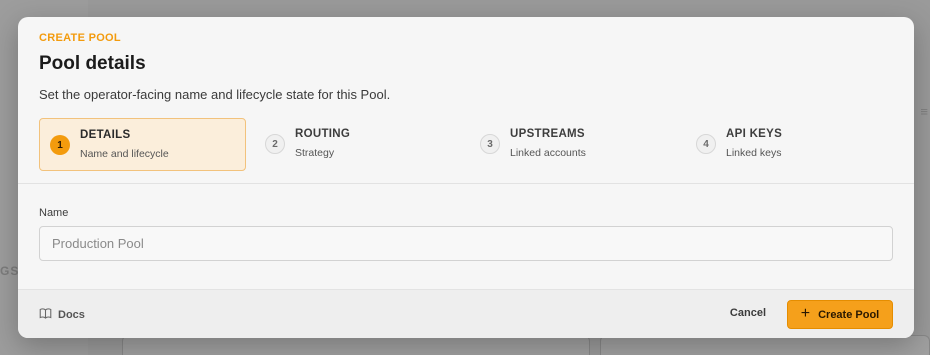  What do you see at coordinates (805, 313) in the screenshot?
I see `plus-icon: +` at bounding box center [805, 313].